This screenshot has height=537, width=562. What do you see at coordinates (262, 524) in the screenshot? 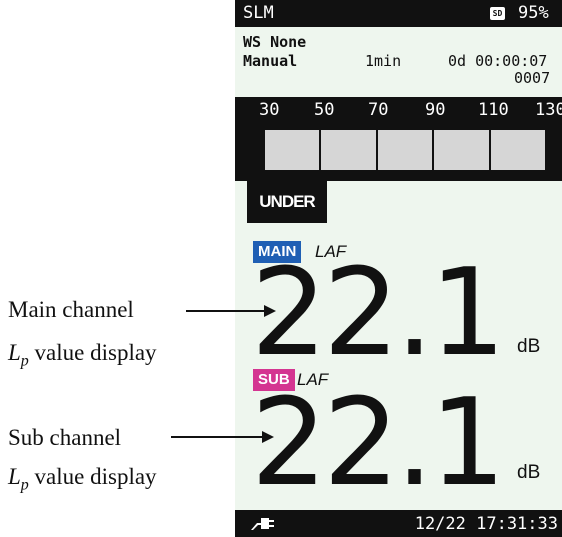
I see `ac-power-plug-icon` at bounding box center [262, 524].